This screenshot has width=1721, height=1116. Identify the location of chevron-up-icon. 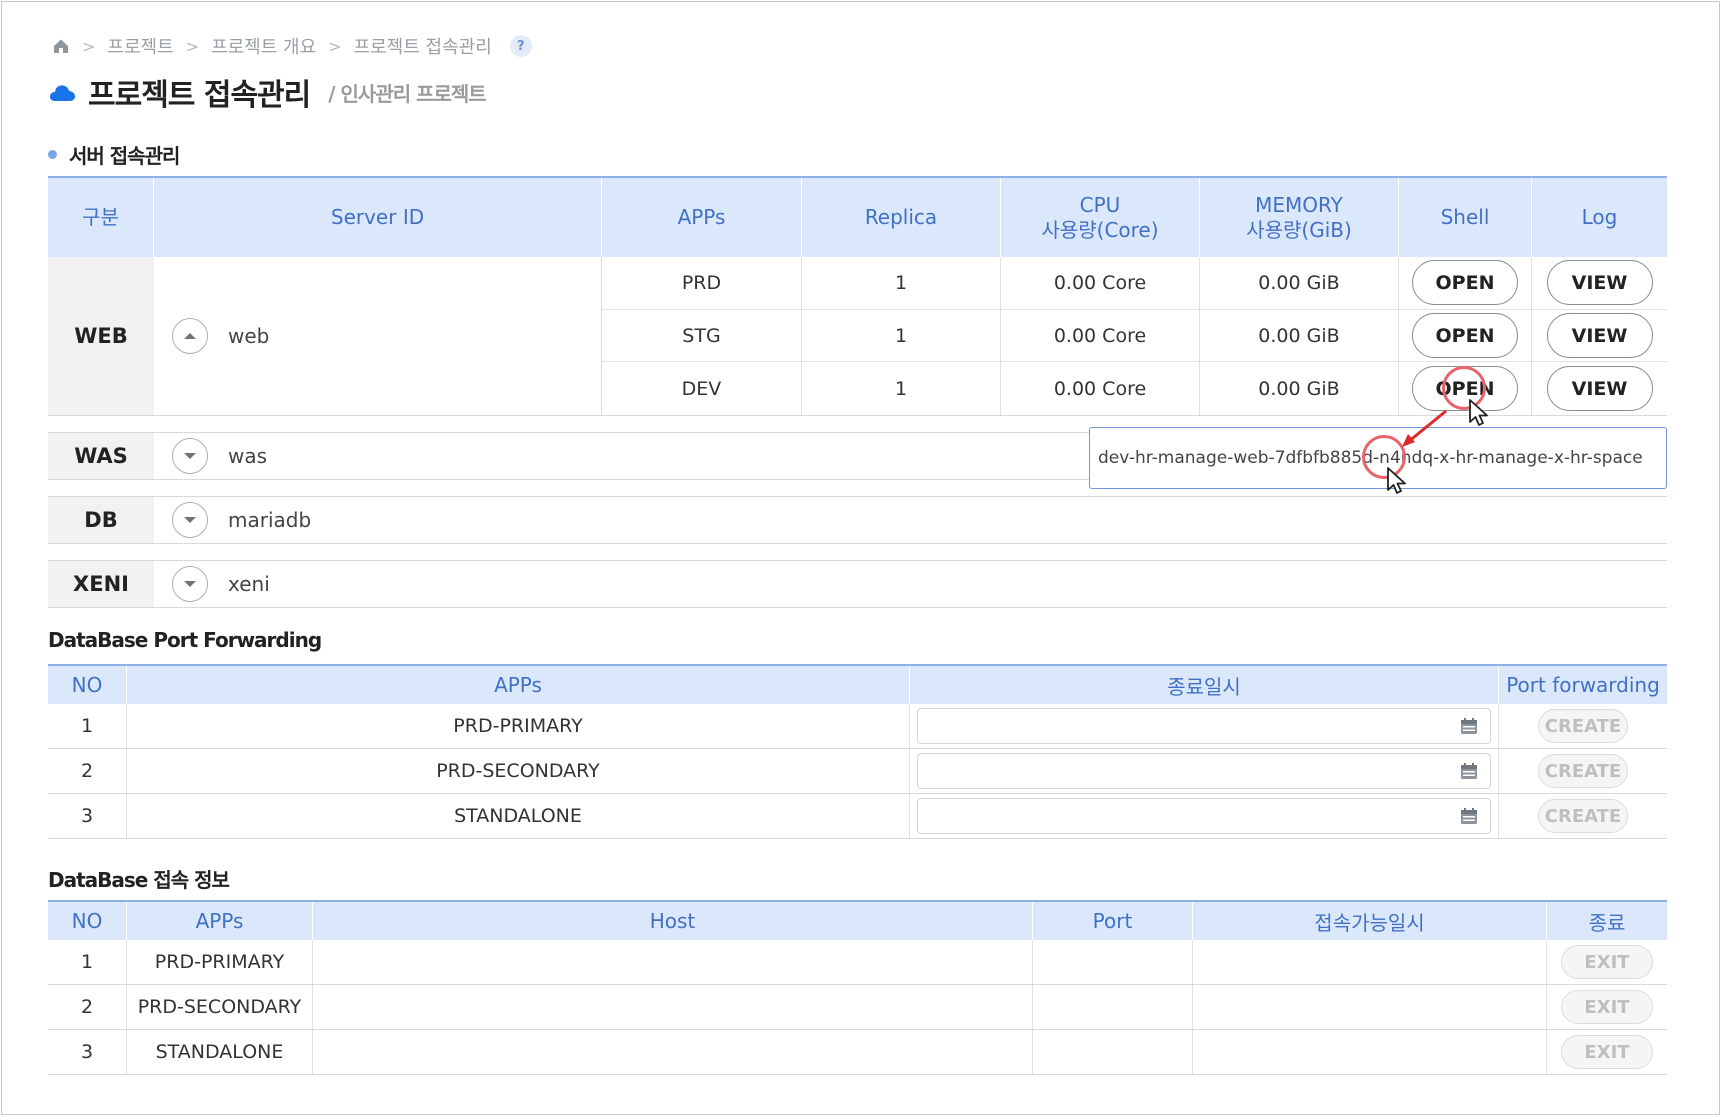
(190, 336).